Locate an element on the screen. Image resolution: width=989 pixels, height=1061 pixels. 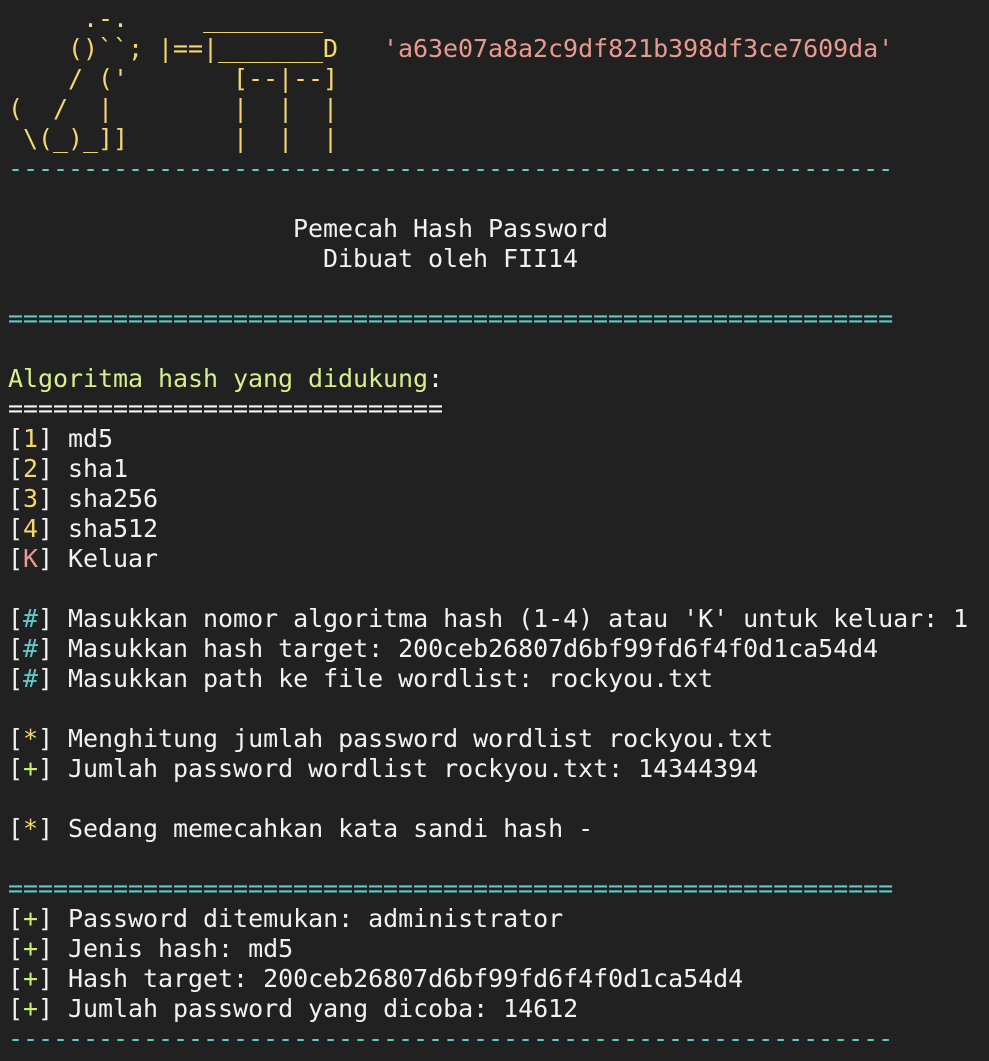
menu-item-sha1: [2] sha1 is located at coordinates (494, 469).